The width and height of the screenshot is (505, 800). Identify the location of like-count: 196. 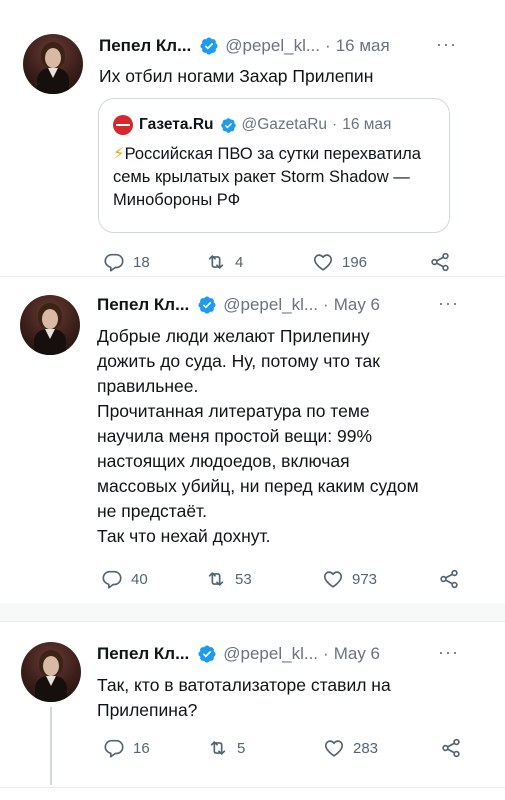
(355, 262).